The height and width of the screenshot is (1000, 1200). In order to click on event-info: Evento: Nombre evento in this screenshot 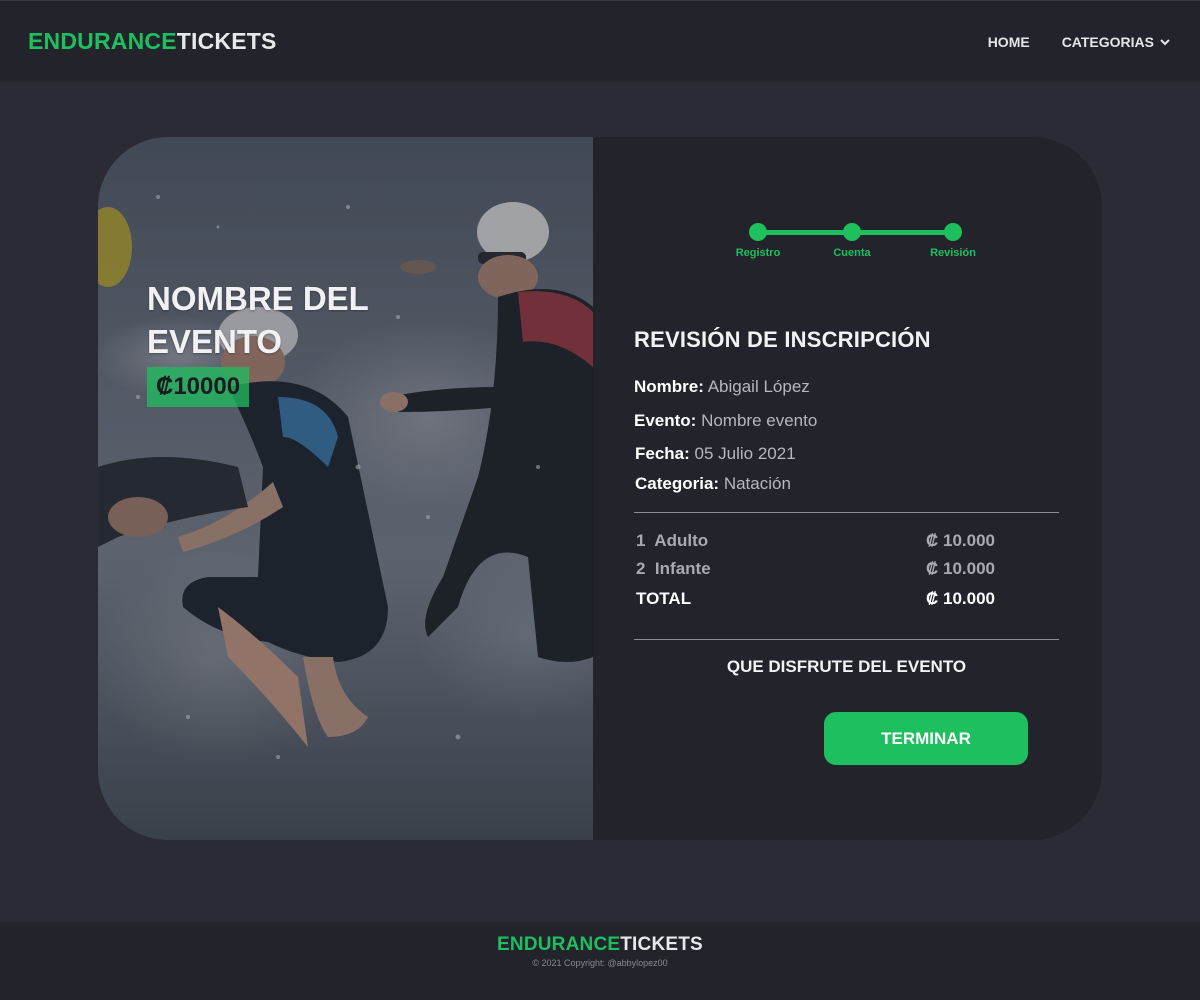, I will do `click(725, 421)`.